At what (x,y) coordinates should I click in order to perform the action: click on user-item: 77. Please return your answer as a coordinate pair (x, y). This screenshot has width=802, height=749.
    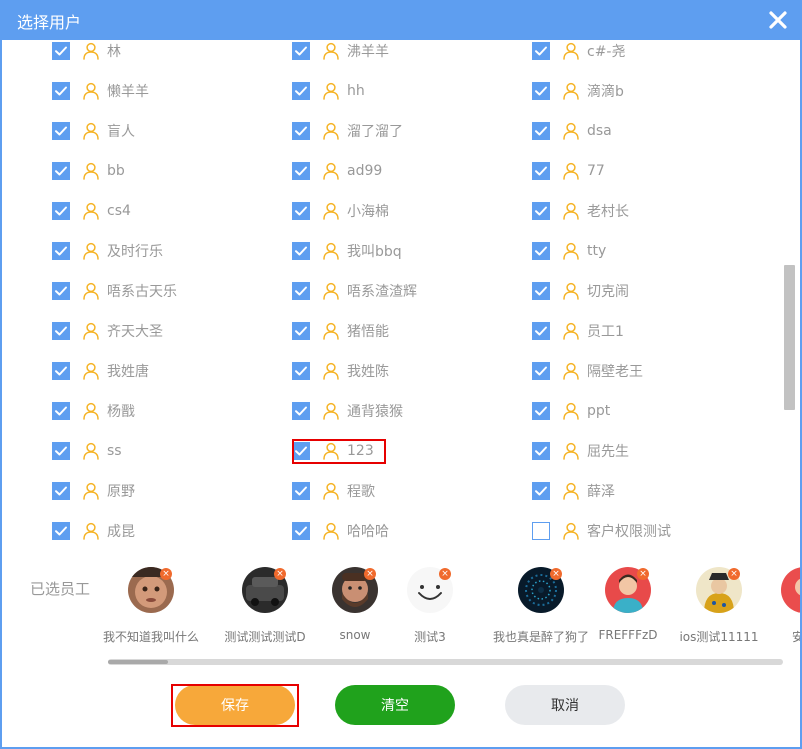
    Looking at the image, I should click on (568, 171).